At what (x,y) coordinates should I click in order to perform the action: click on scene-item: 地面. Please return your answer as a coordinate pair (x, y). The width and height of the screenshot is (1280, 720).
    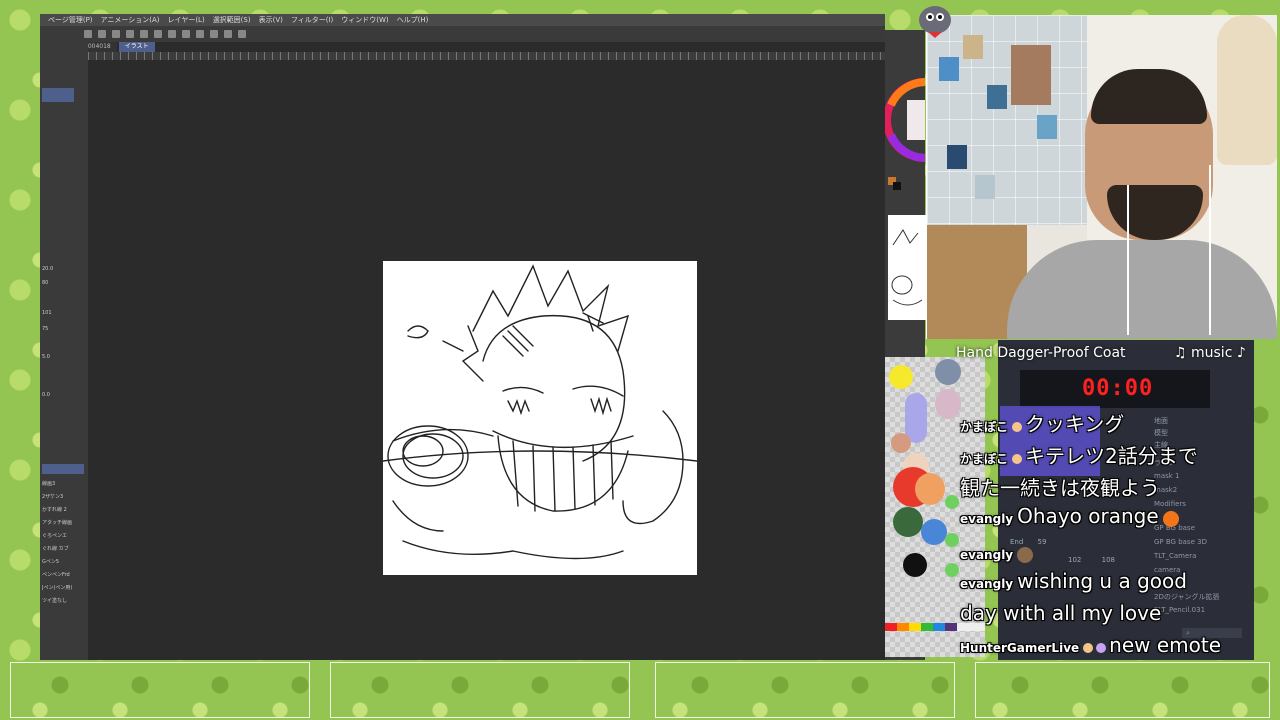
    Looking at the image, I should click on (1204, 422).